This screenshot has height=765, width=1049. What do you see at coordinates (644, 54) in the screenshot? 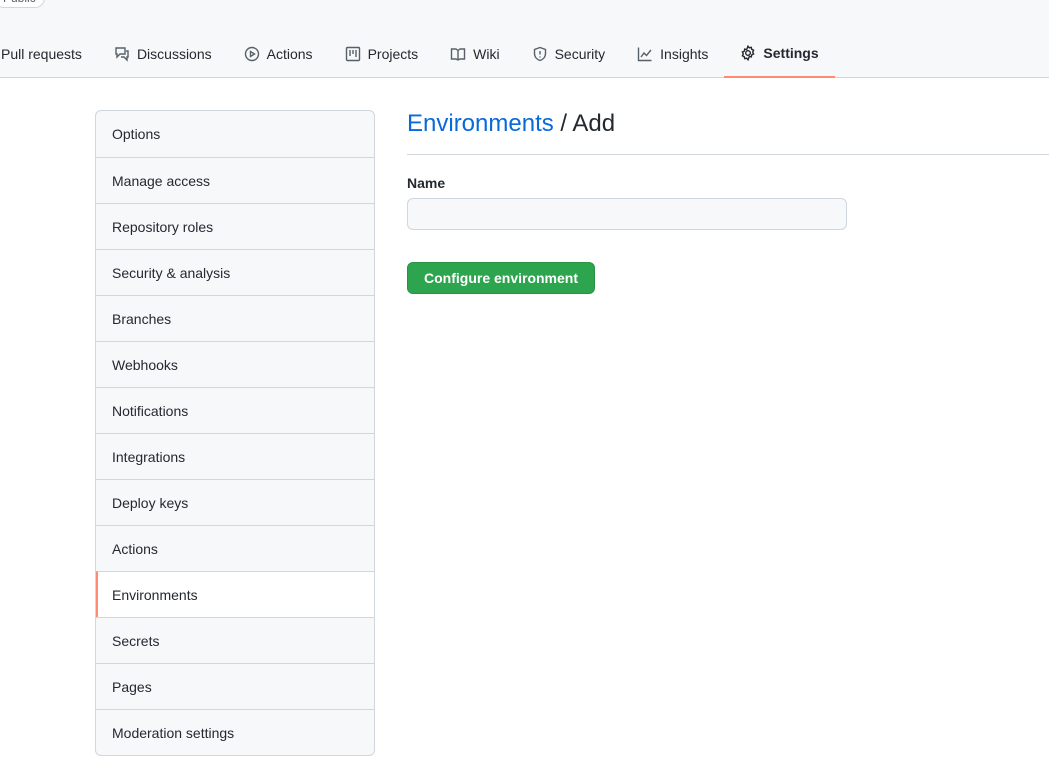
I see `graph-icon` at bounding box center [644, 54].